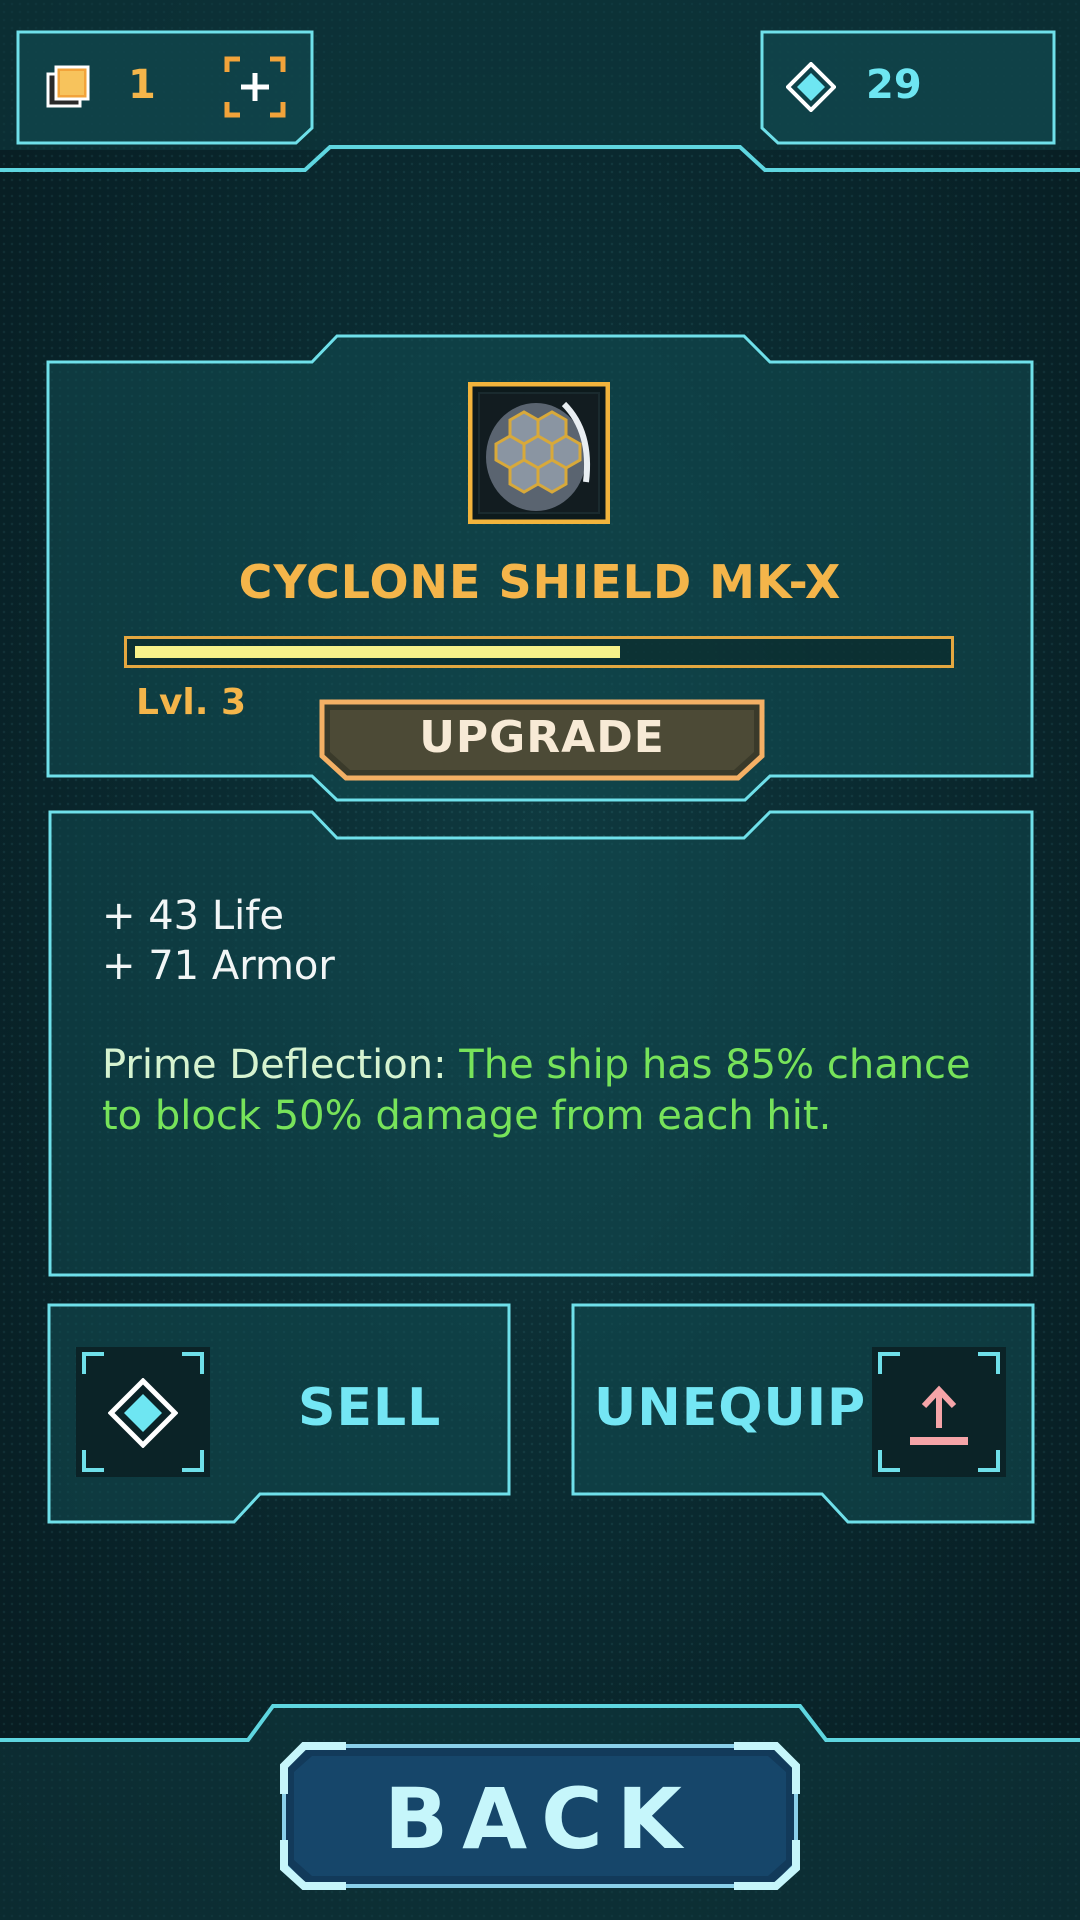  I want to click on xp-progress-fill, so click(377, 652).